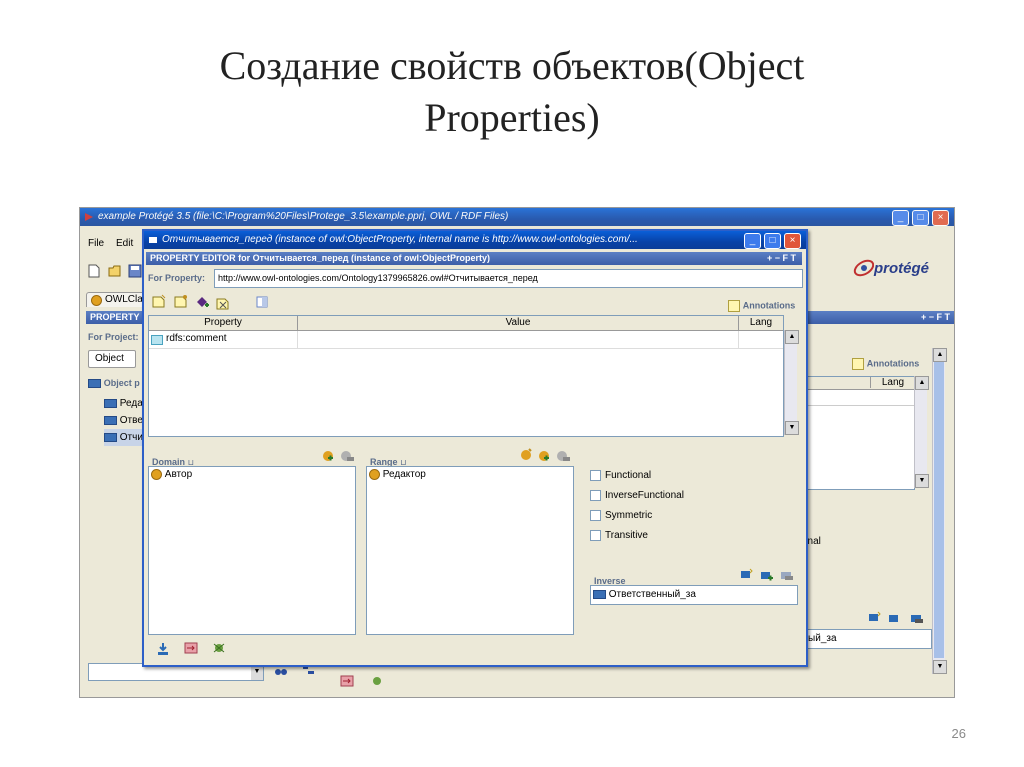 This screenshot has width=1024, height=767. What do you see at coordinates (637, 496) in the screenshot?
I see `inverse-functional-checkbox: InverseFunctional` at bounding box center [637, 496].